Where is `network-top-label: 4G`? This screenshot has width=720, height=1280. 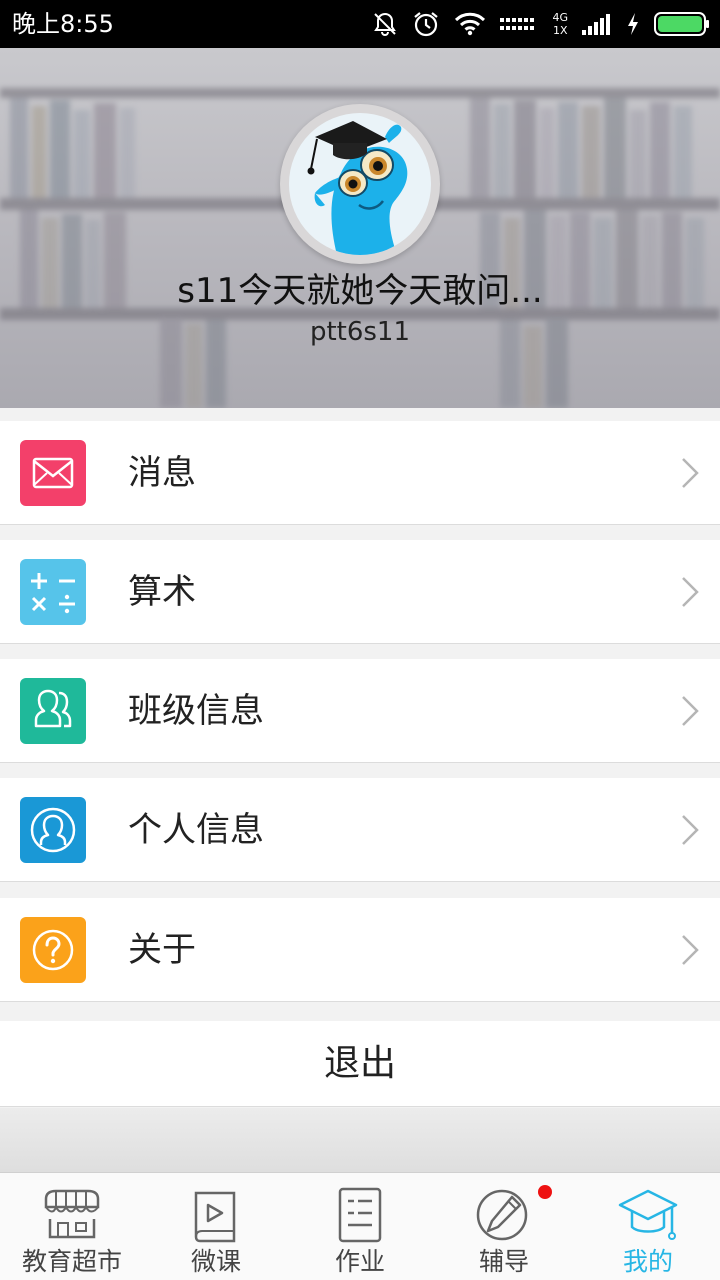 network-top-label: 4G is located at coordinates (560, 17).